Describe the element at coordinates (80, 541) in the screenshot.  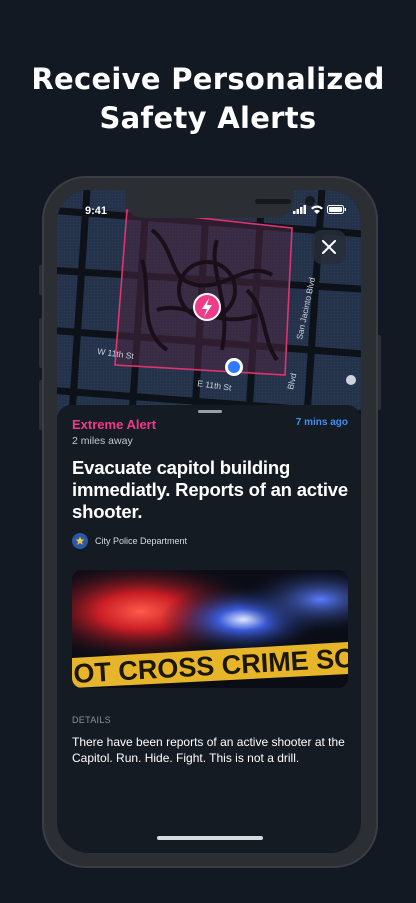
I see `police-badge-icon` at that location.